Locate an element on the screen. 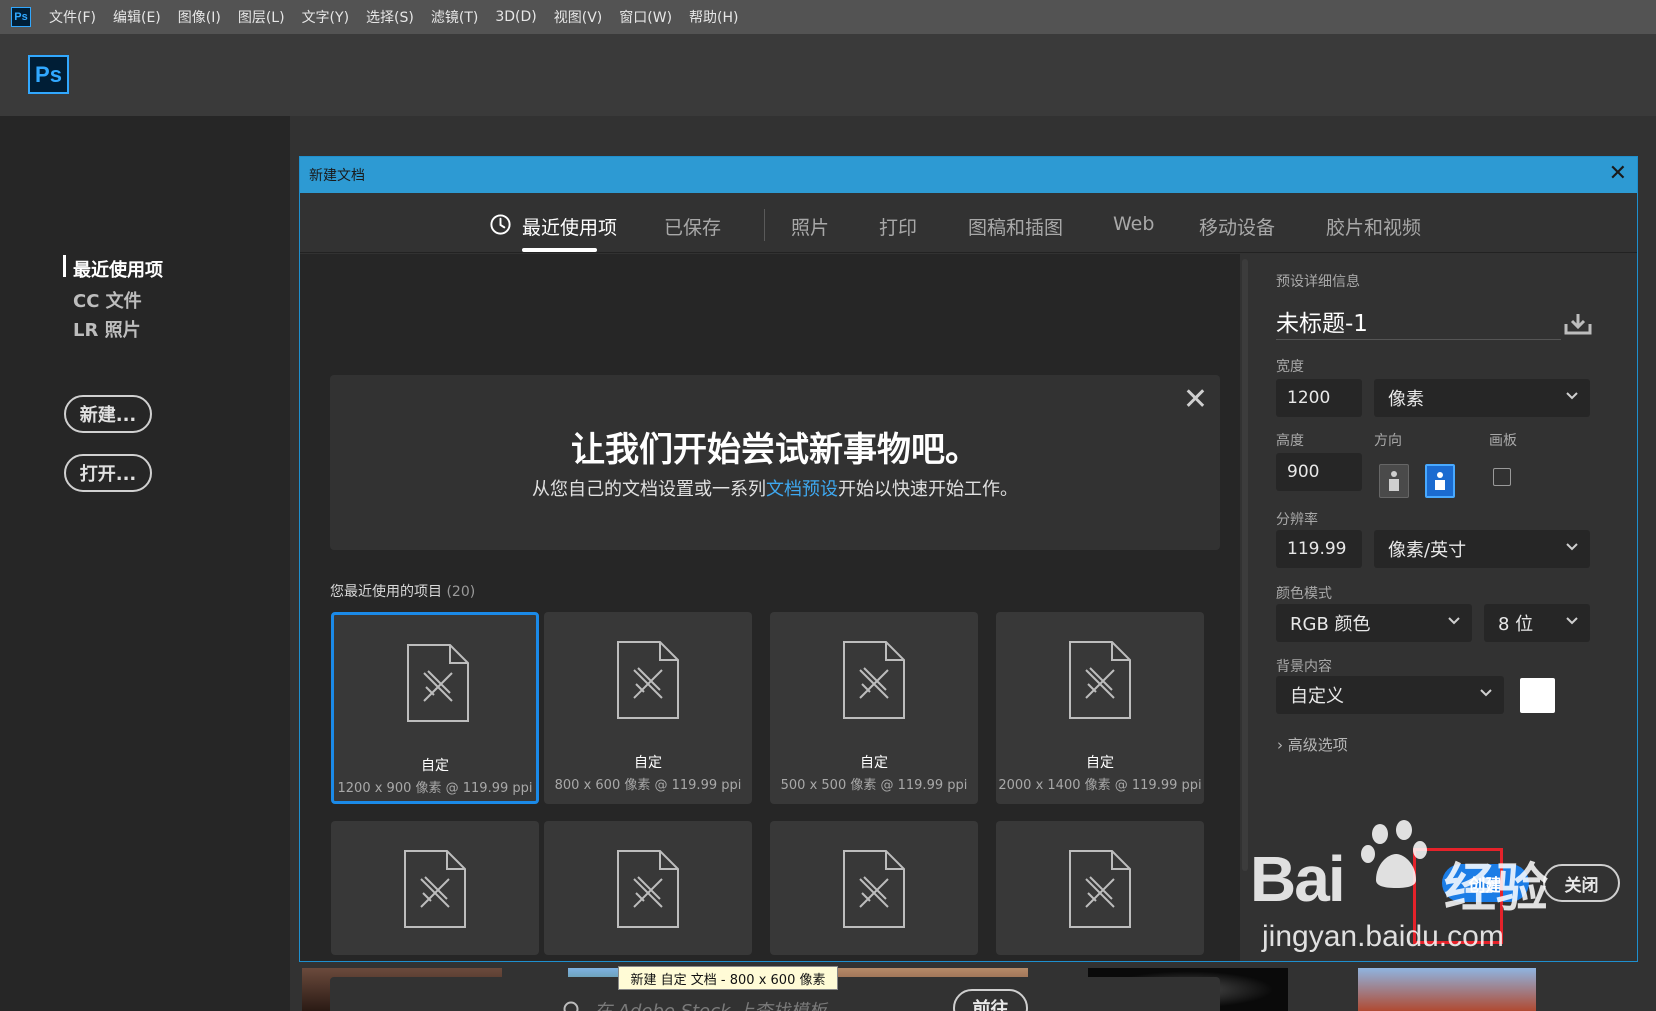 This screenshot has height=1011, width=1656. ps-app-icon: Ps is located at coordinates (21, 17).